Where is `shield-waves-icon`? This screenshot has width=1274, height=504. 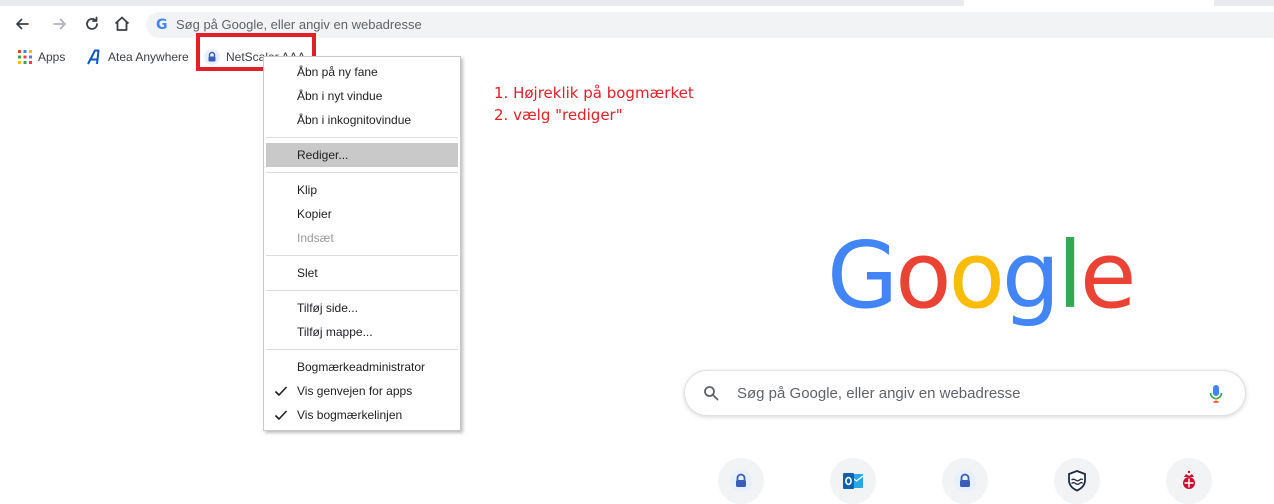 shield-waves-icon is located at coordinates (1077, 481).